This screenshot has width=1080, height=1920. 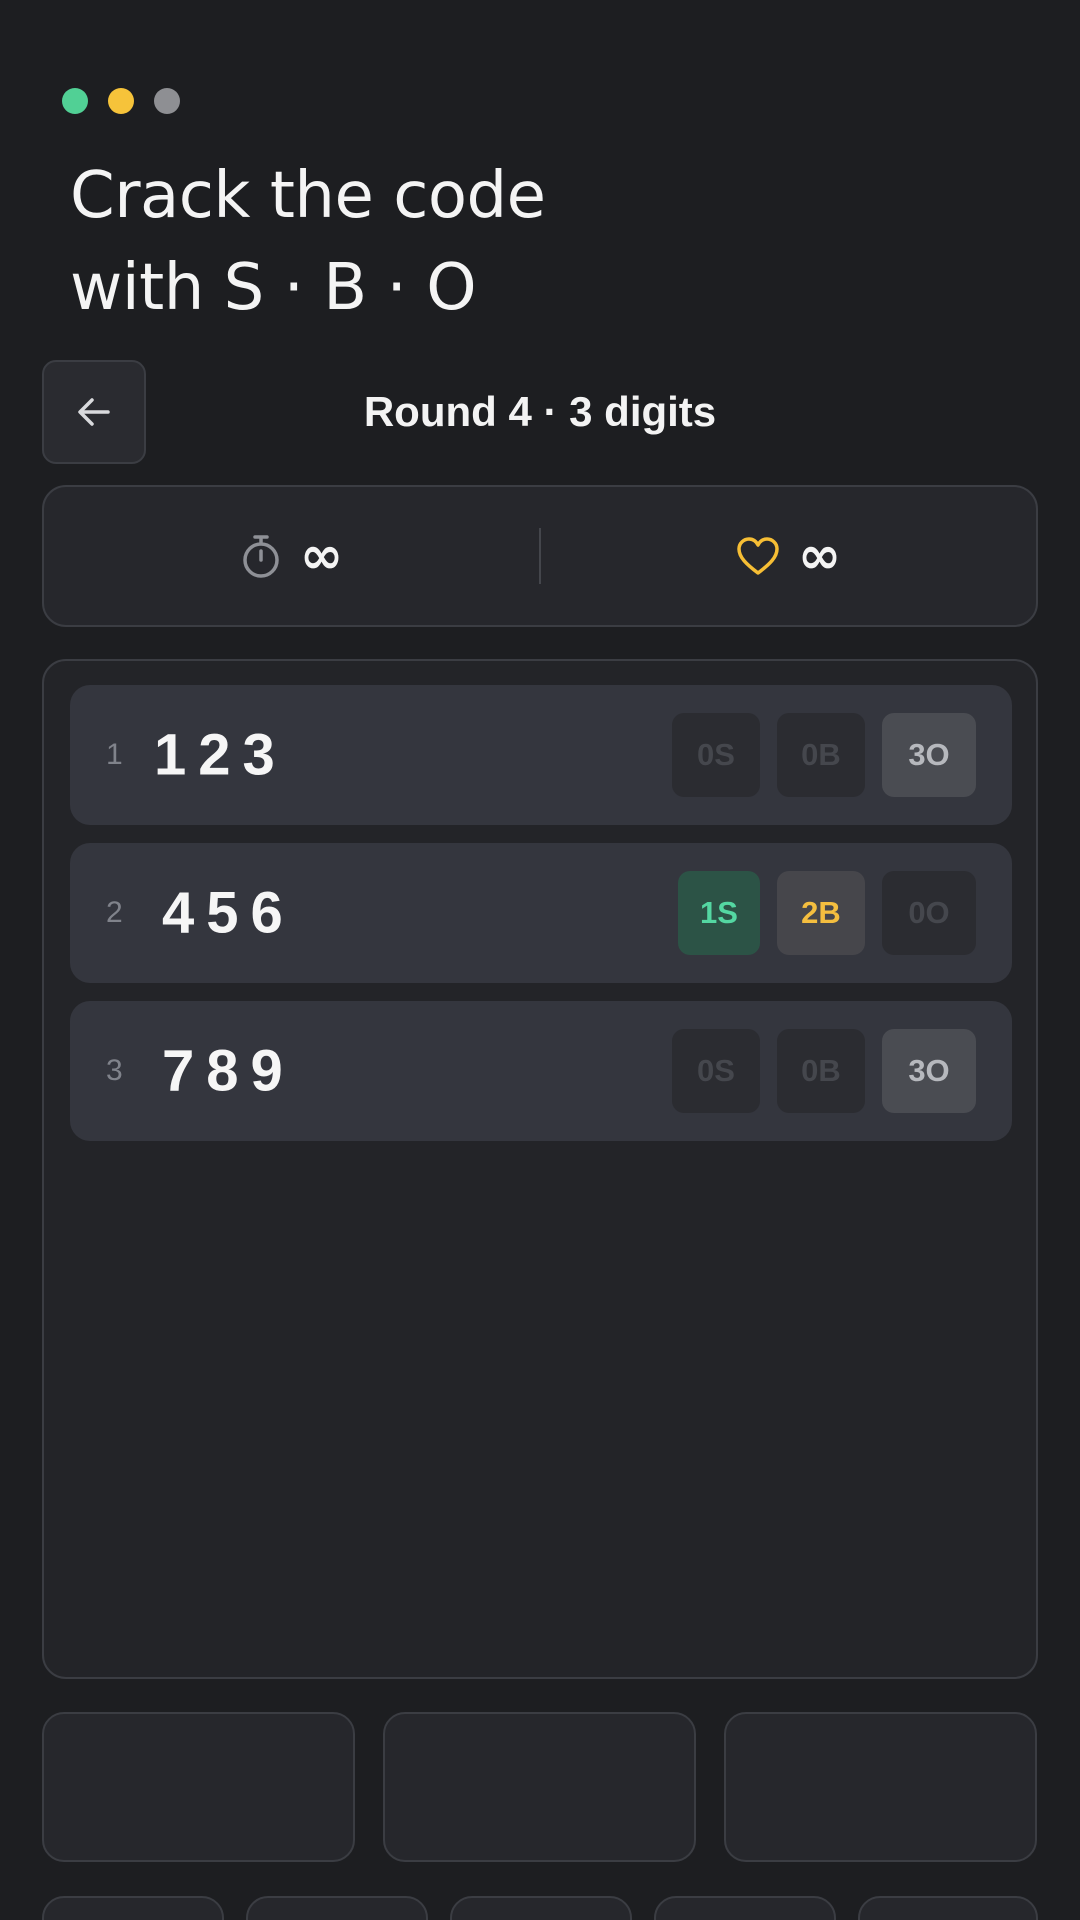 What do you see at coordinates (788, 556) in the screenshot?
I see `lives-stat: ∞` at bounding box center [788, 556].